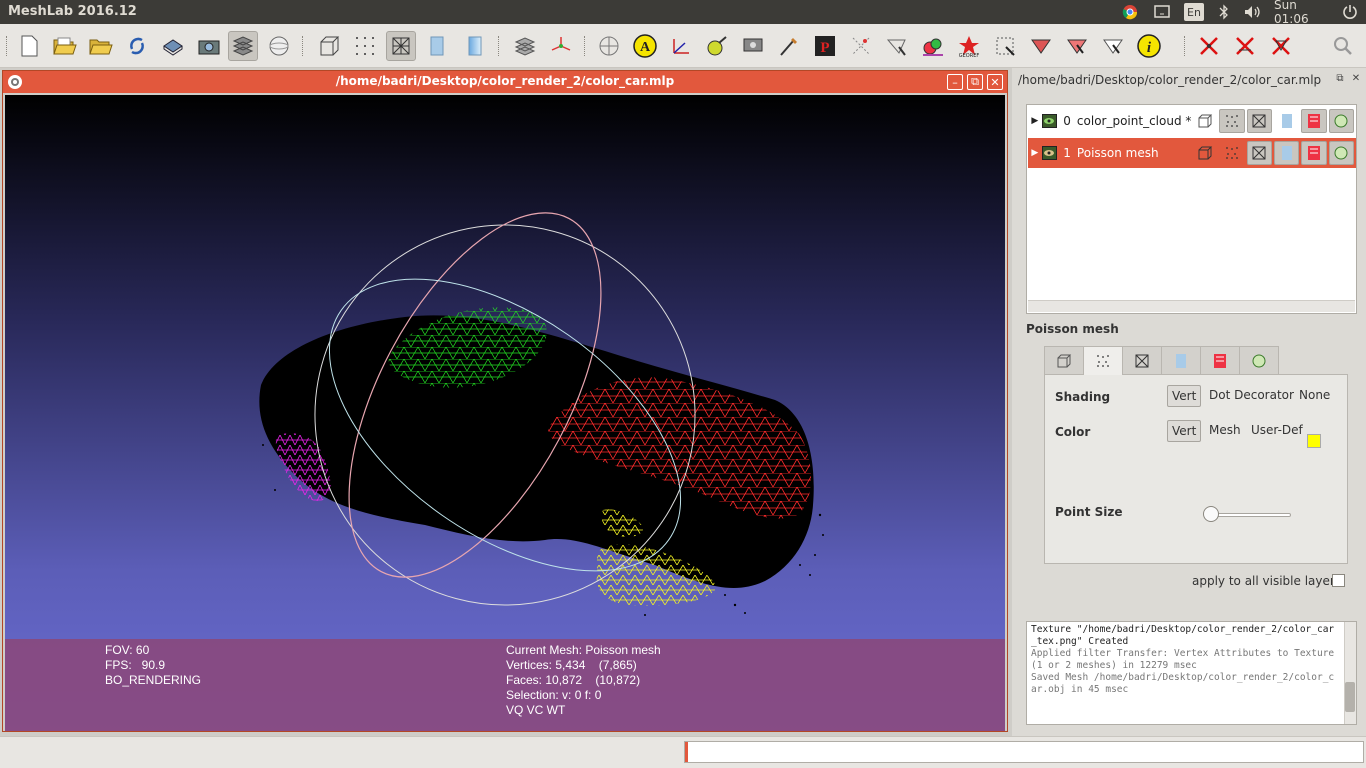 The height and width of the screenshot is (768, 1366). What do you see at coordinates (1181, 360) in the screenshot?
I see `tab-solid` at bounding box center [1181, 360].